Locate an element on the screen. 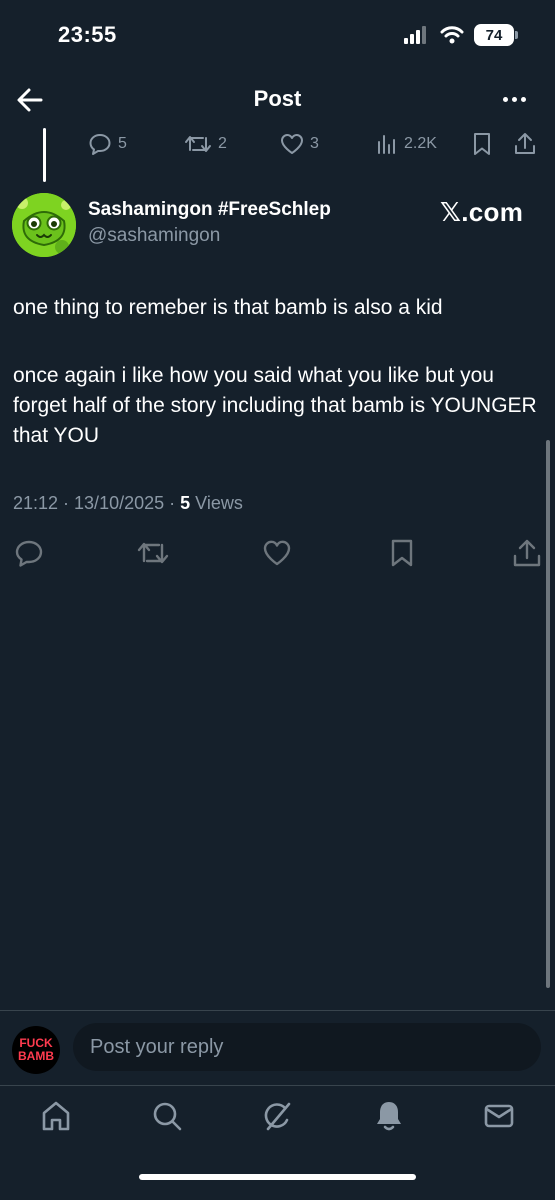 This screenshot has width=555, height=1200. post-timestamp: 21:12 · 13/10/2025 · is located at coordinates (96, 503).